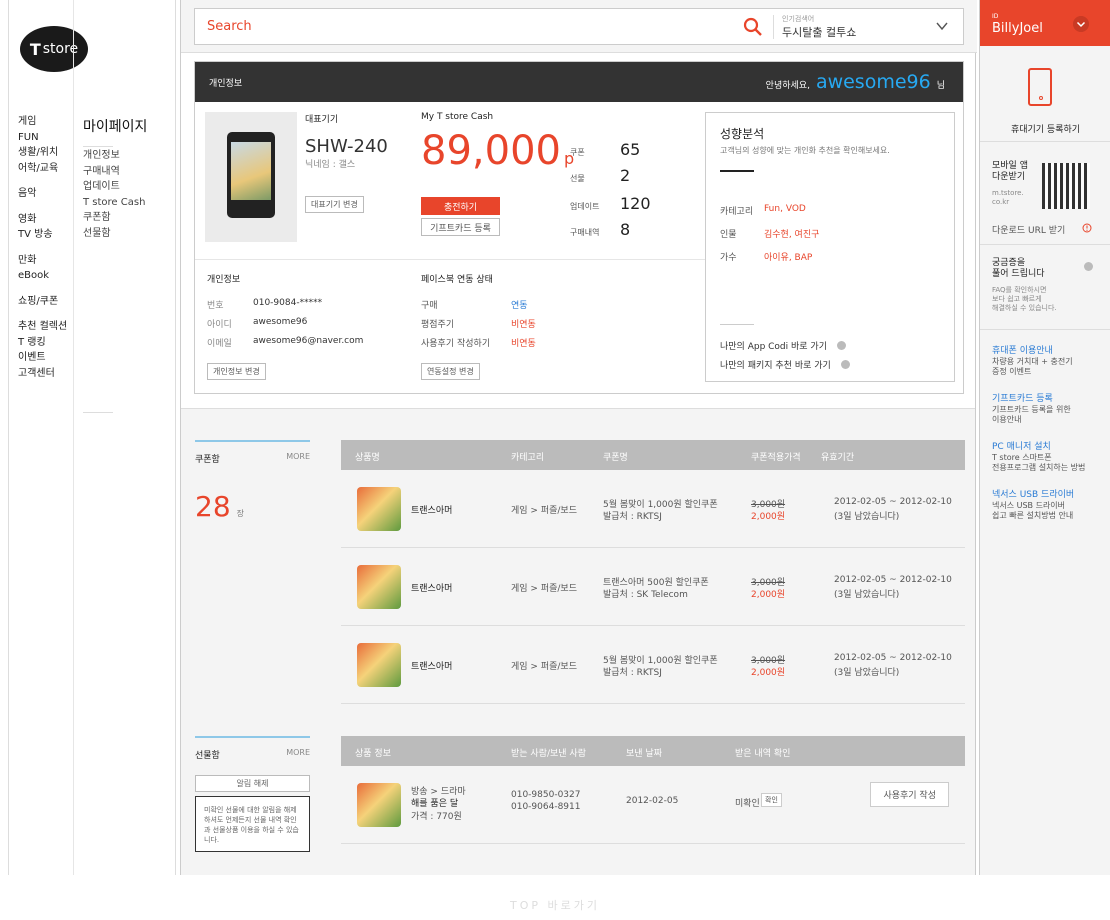 The height and width of the screenshot is (920, 1110). I want to click on analysis-link: 나만의 App Codi 바로 가기, so click(783, 345).